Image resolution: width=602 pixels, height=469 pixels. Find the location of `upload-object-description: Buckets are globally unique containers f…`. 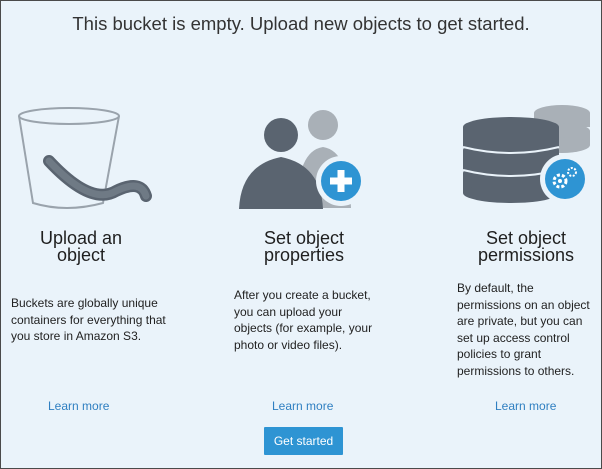

upload-object-description: Buckets are globally unique containers f… is located at coordinates (88, 319).